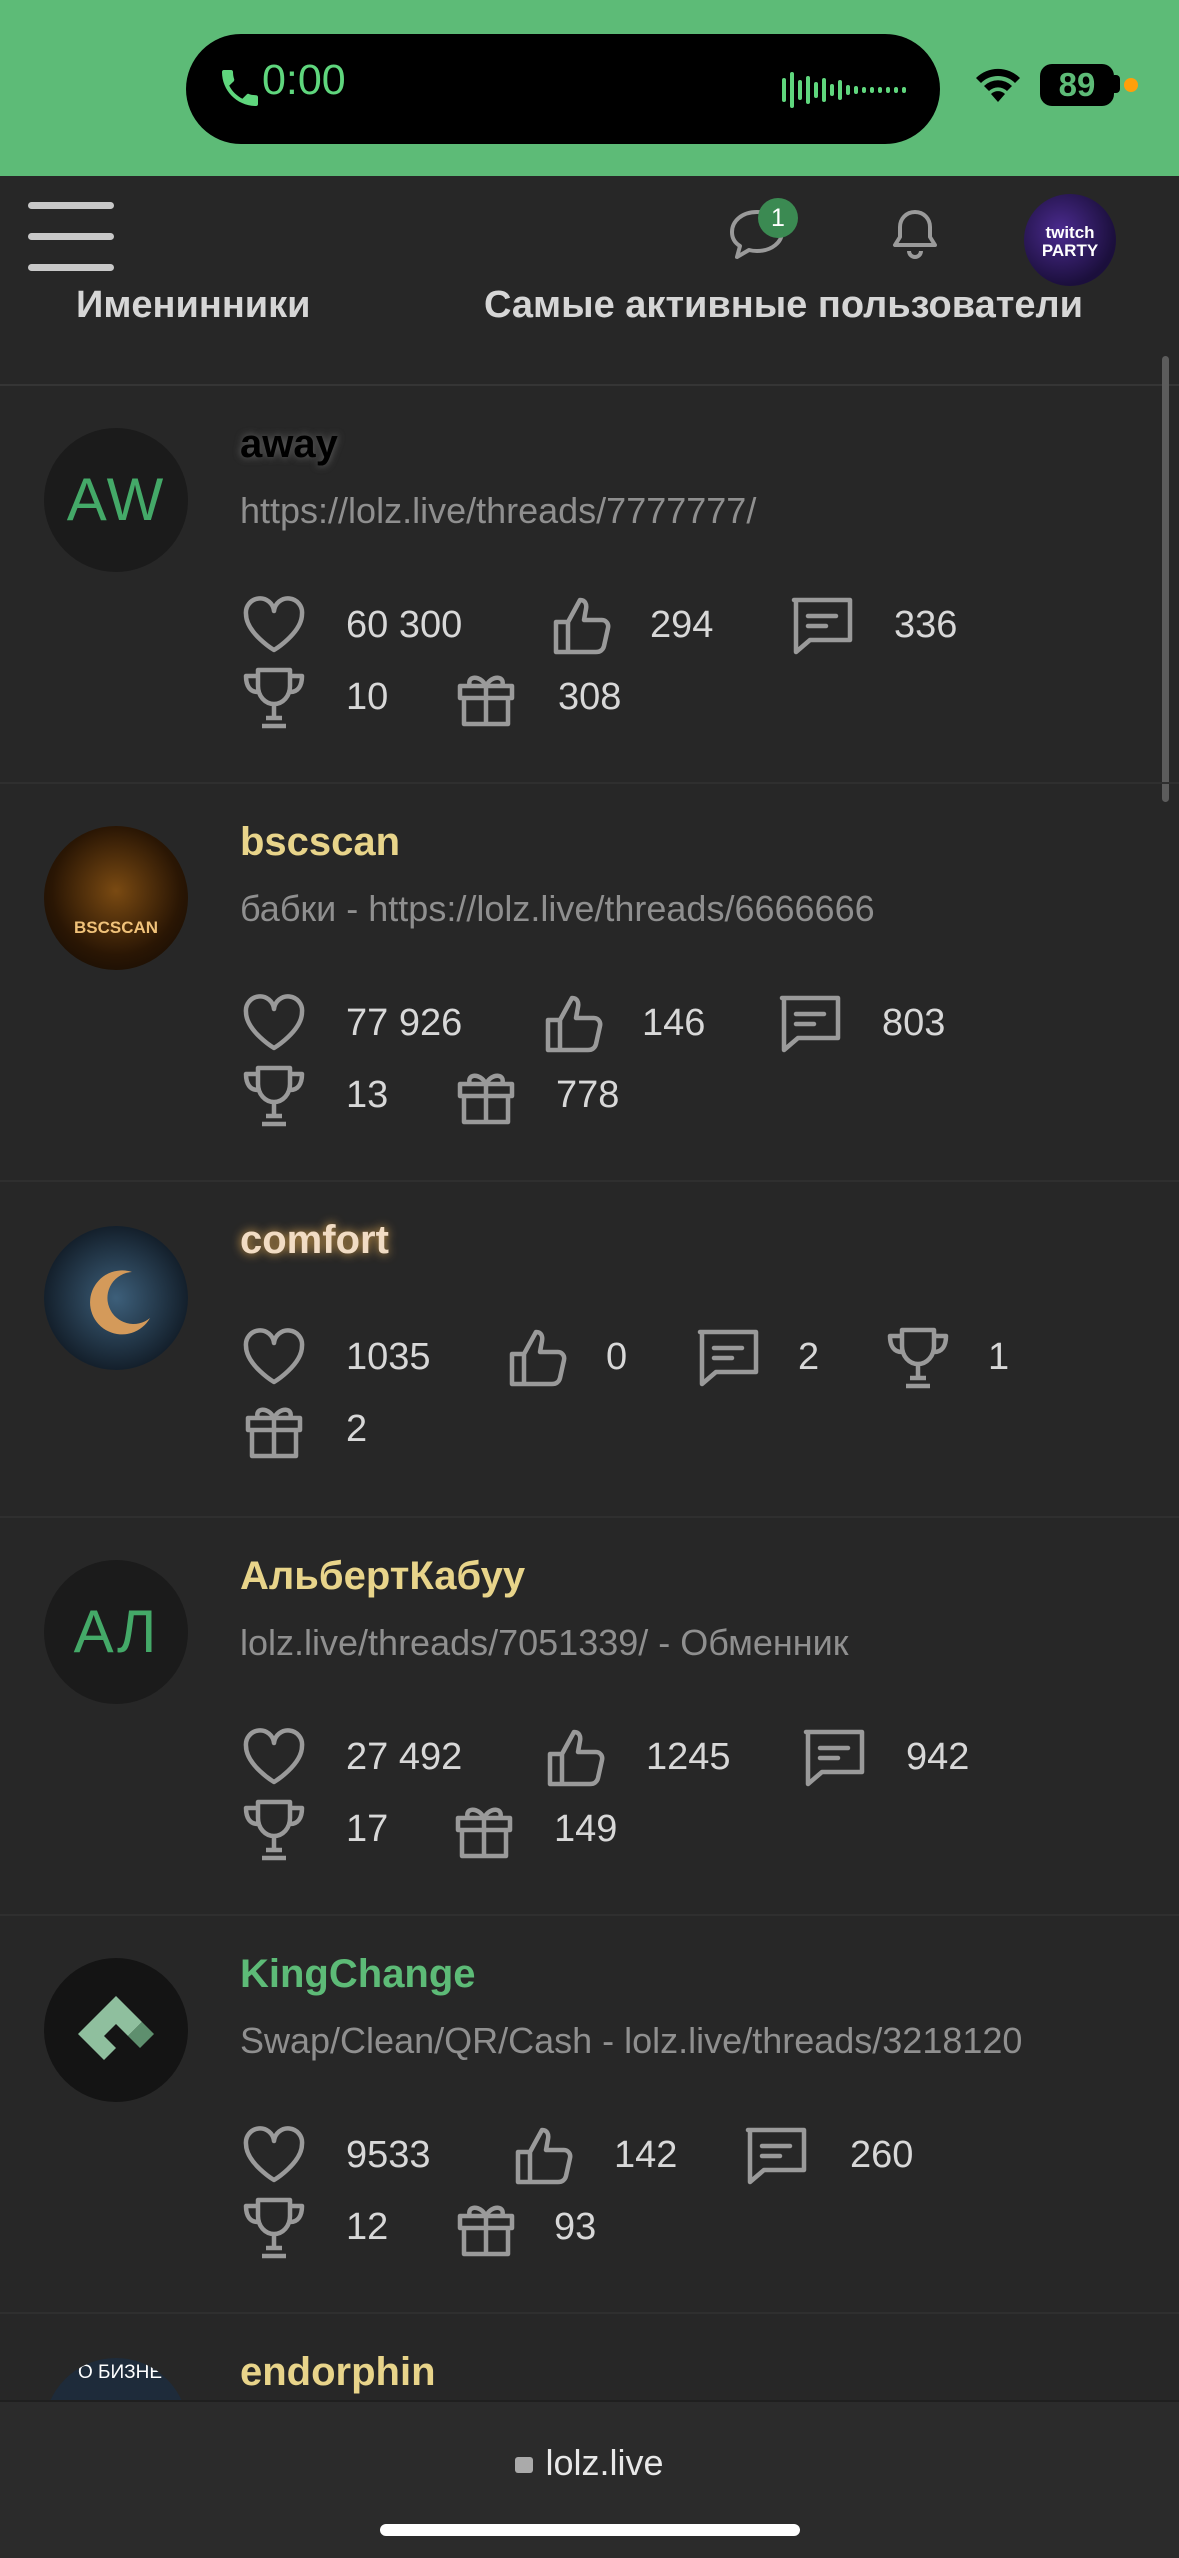  I want to click on user-avatar: twitch PARTY, so click(1070, 240).